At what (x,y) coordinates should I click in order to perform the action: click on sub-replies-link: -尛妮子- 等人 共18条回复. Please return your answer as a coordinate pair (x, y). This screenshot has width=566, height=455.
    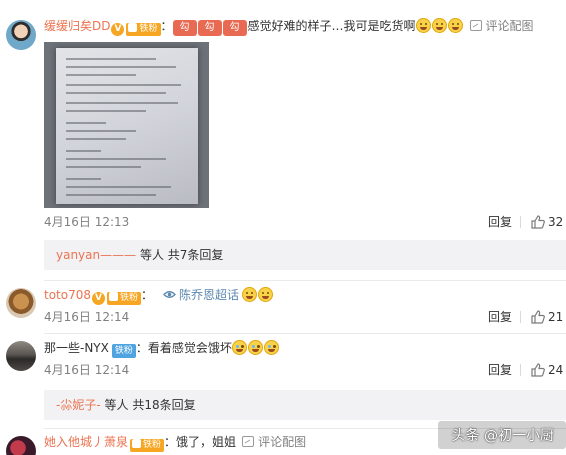
    Looking at the image, I should click on (305, 405).